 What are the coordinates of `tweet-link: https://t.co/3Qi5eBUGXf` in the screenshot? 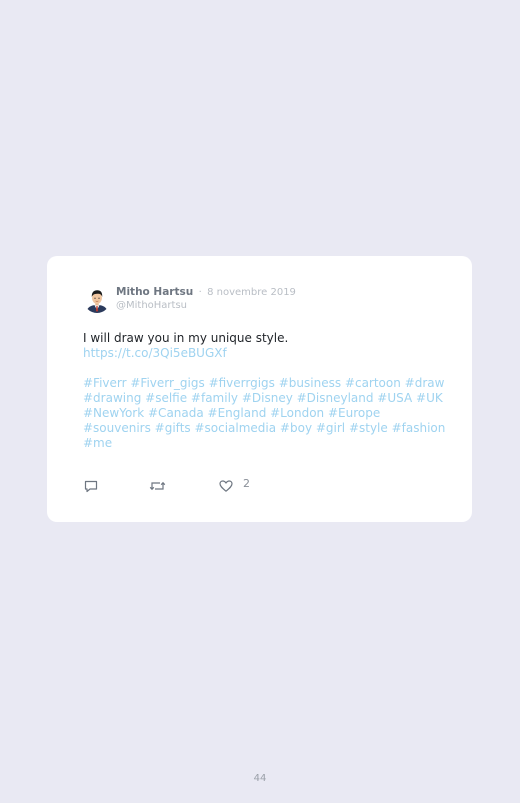 It's located at (155, 353).